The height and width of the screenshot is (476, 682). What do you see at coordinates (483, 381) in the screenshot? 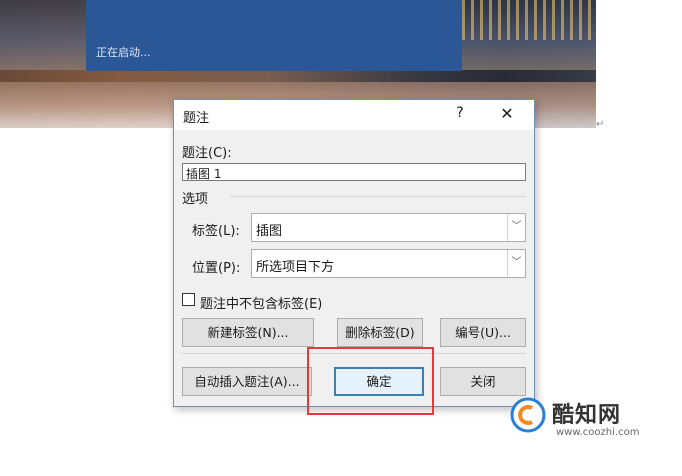
I see `close-button: 关闭` at bounding box center [483, 381].